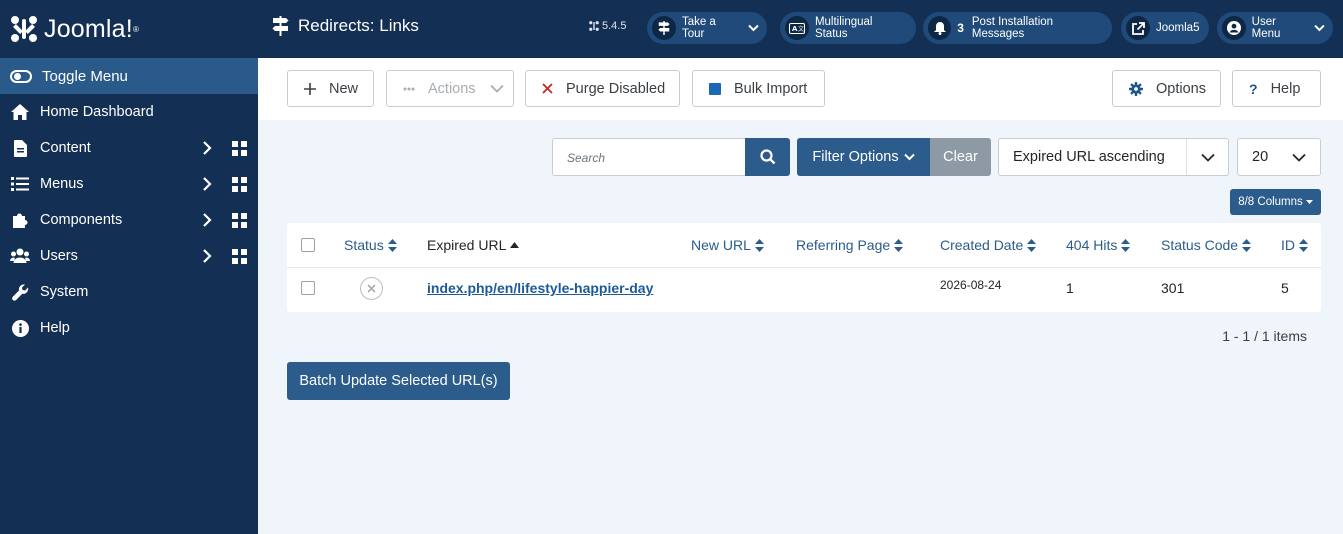 The height and width of the screenshot is (534, 1343). Describe the element at coordinates (1285, 88) in the screenshot. I see `help-label: Help` at that location.